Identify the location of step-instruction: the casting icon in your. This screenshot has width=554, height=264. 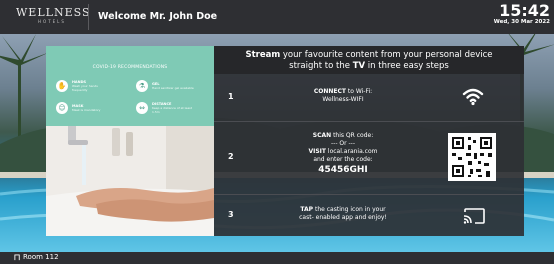
(349, 209).